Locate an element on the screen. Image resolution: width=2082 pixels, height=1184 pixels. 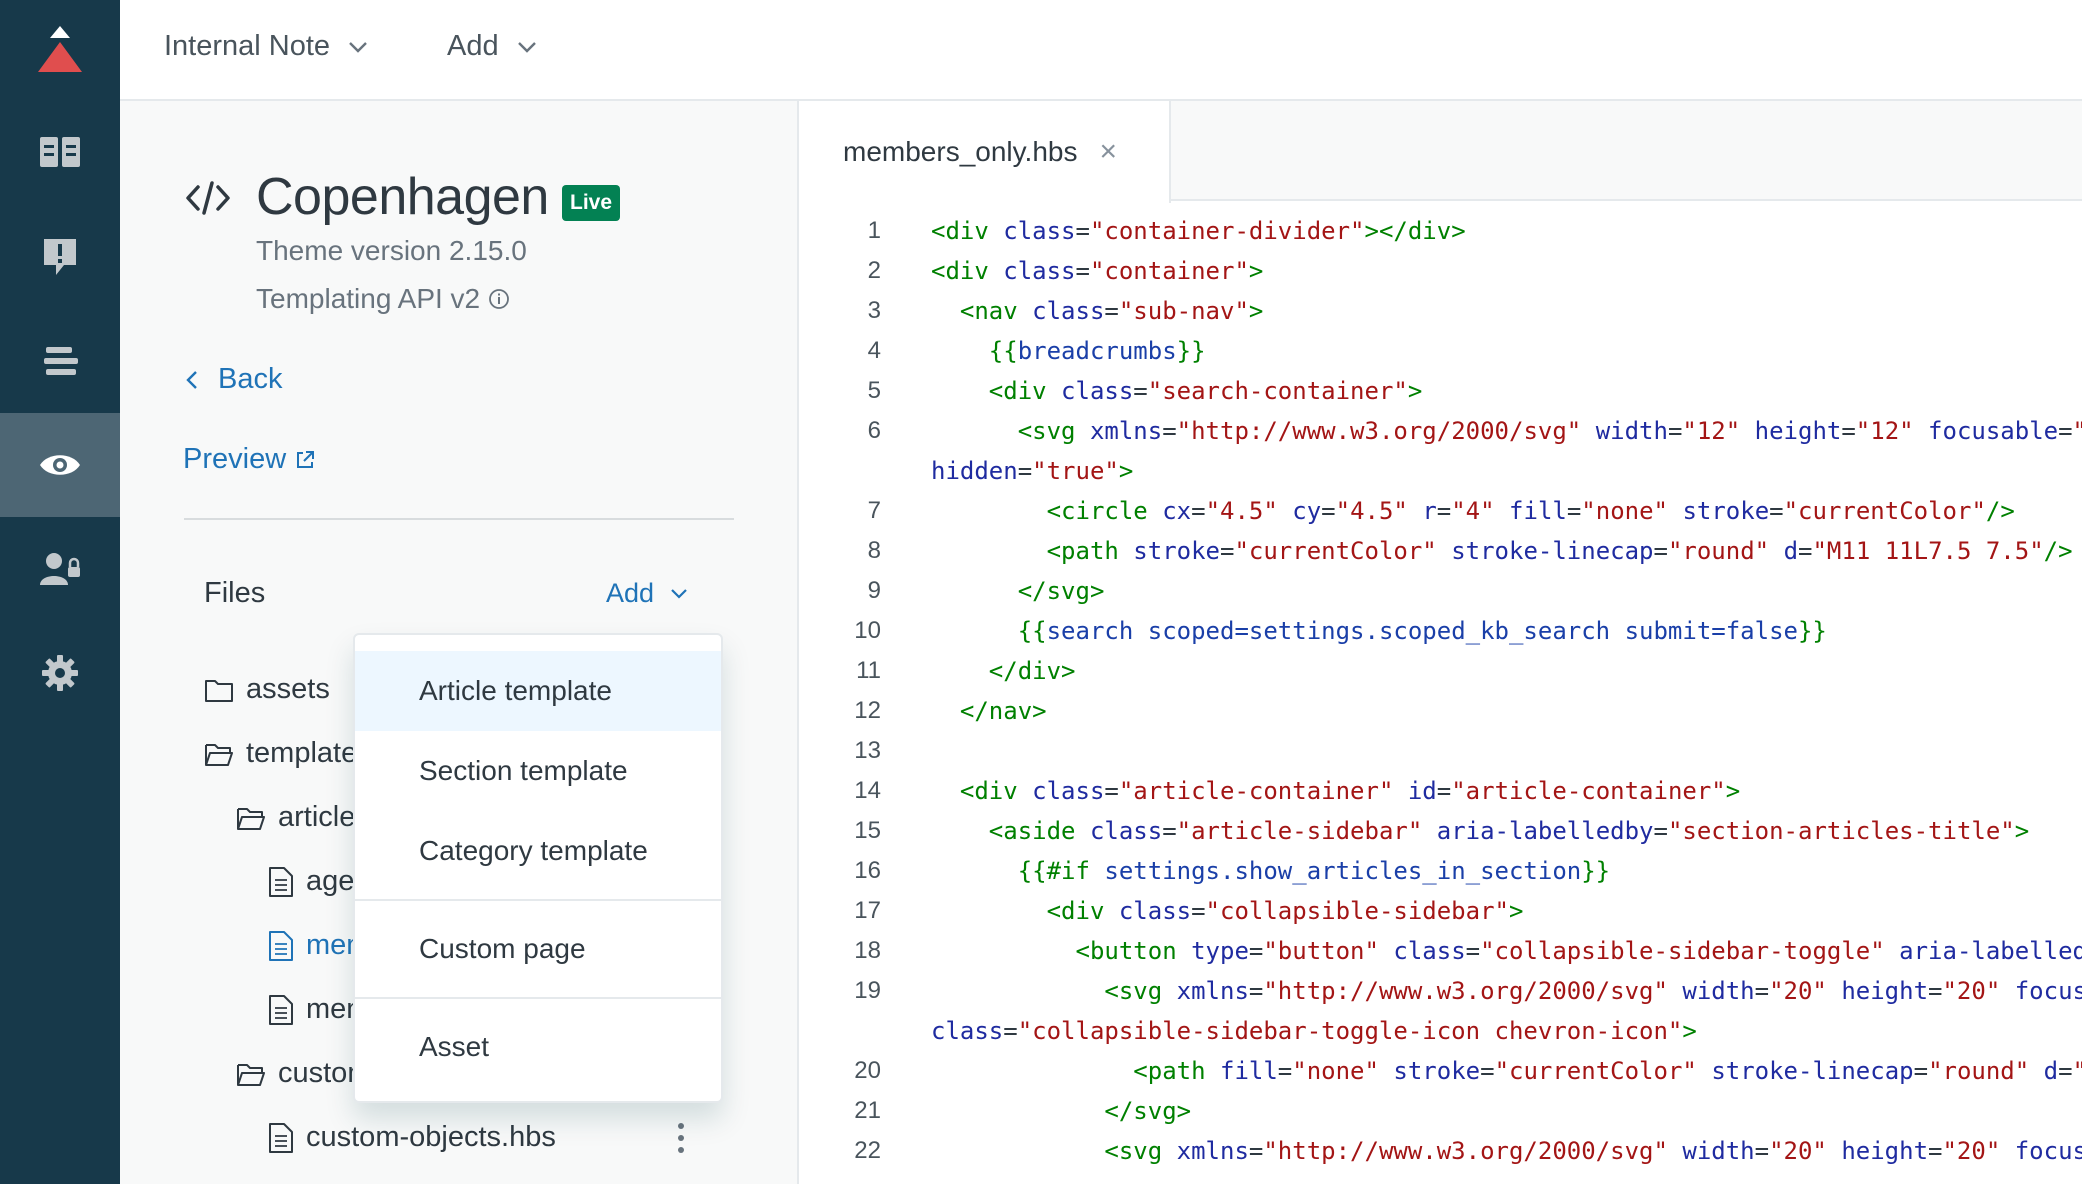
customize-design-eye-icon is located at coordinates (60, 465).